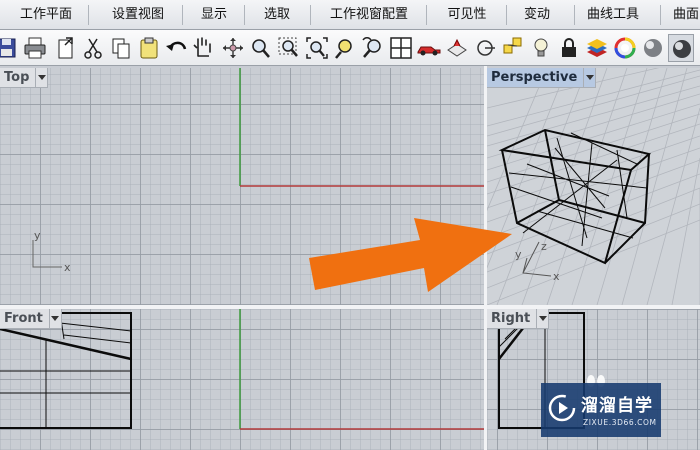 Image resolution: width=700 pixels, height=450 pixels. I want to click on watermark-badge: 溜溜自学 ZIXUE.3D66.COM, so click(601, 410).